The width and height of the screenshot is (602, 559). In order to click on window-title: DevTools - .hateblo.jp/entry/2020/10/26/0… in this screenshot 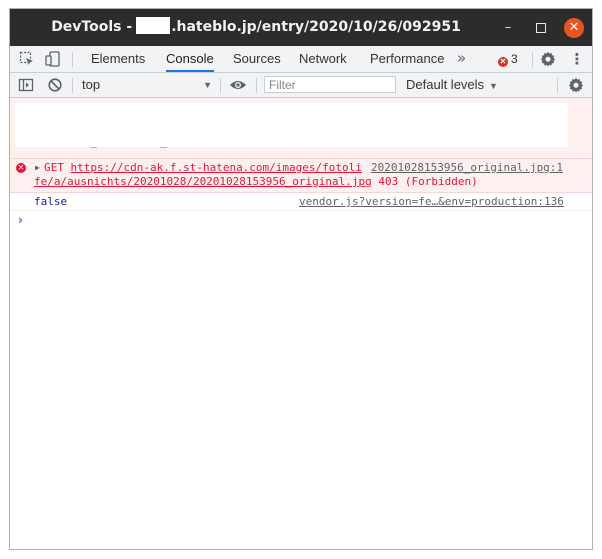, I will do `click(256, 27)`.